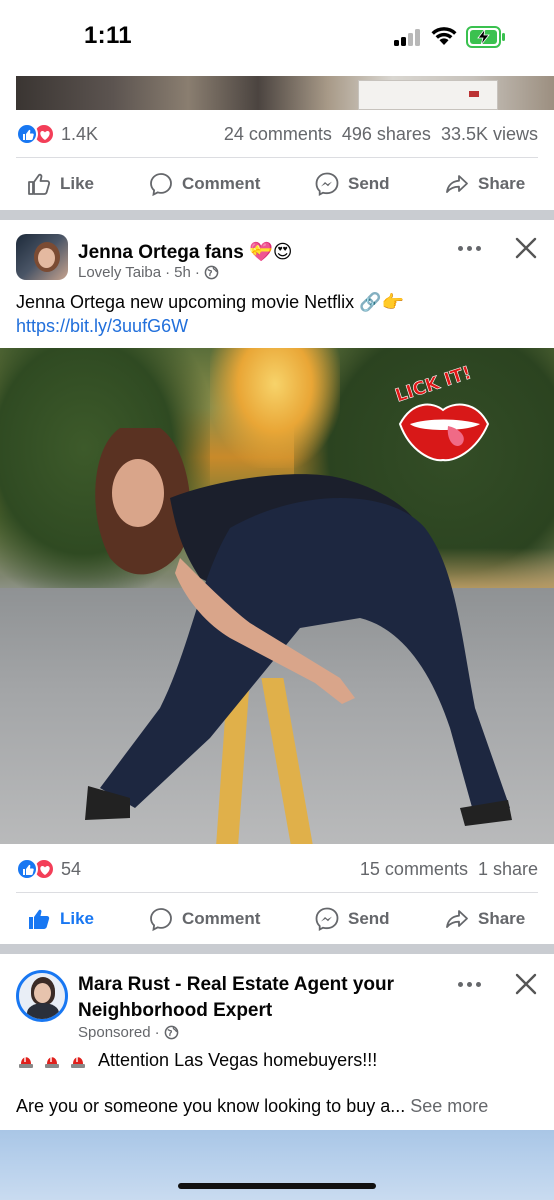 This screenshot has width=554, height=1200. What do you see at coordinates (277, 919) in the screenshot?
I see `post-action-bar: Like Comment Send Share` at bounding box center [277, 919].